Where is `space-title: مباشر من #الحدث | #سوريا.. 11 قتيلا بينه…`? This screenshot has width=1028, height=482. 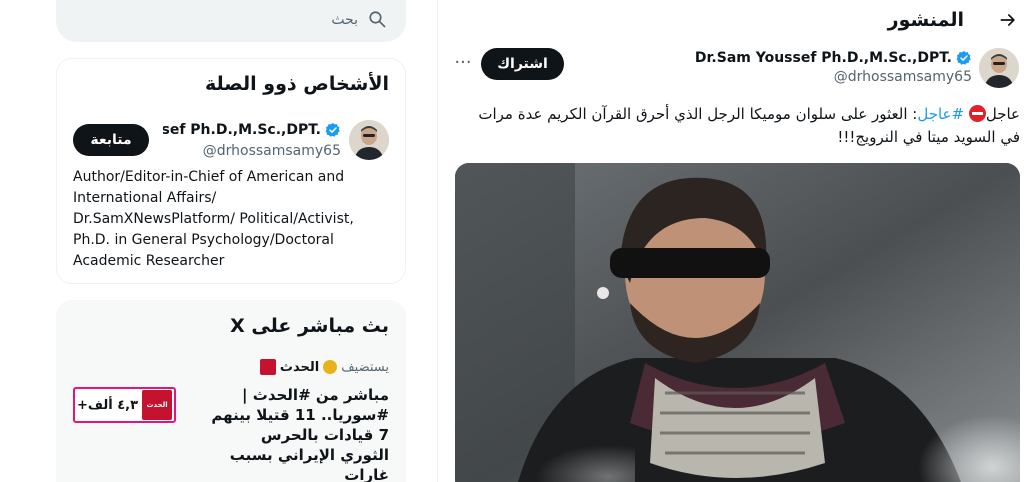
space-title: مباشر من #الحدث | #سوريا.. 11 قتيلا بينه… is located at coordinates (299, 433).